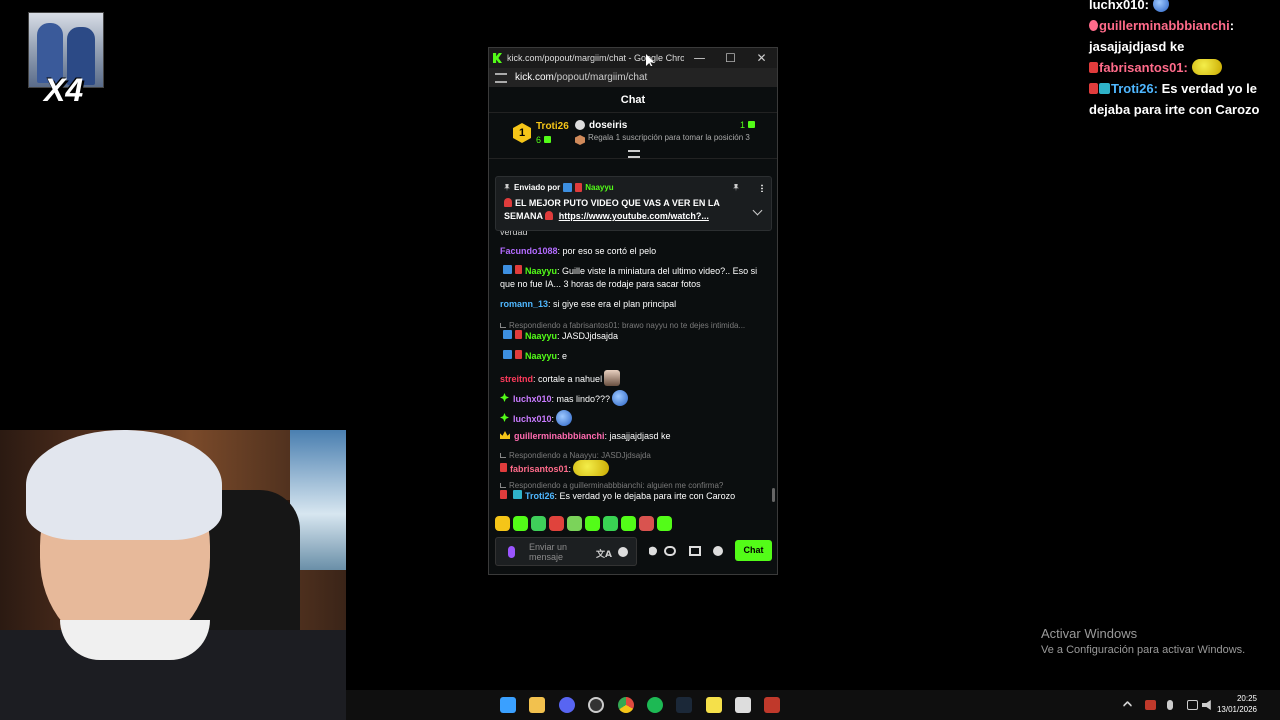  Describe the element at coordinates (761, 58) in the screenshot. I see `close-button: ✕` at that location.